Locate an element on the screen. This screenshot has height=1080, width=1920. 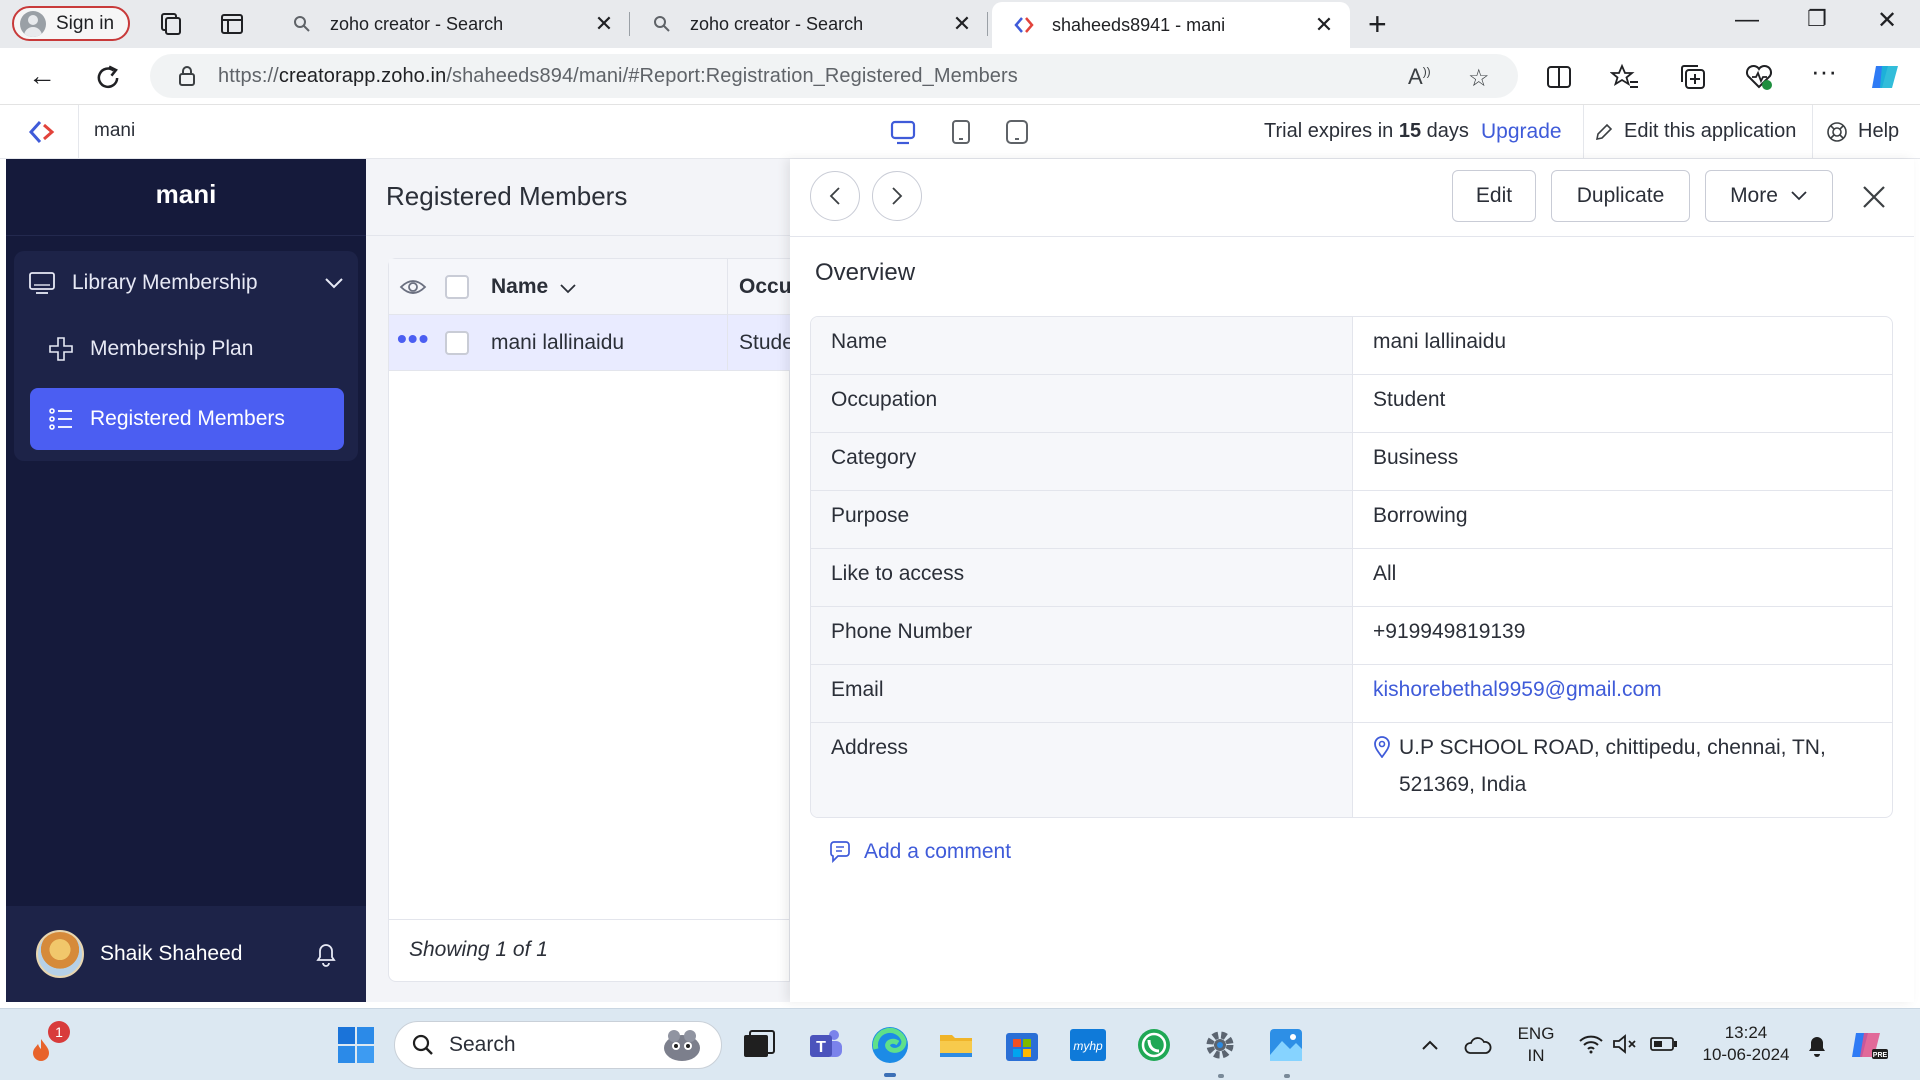
field-value: Borrowing is located at coordinates (1420, 515).